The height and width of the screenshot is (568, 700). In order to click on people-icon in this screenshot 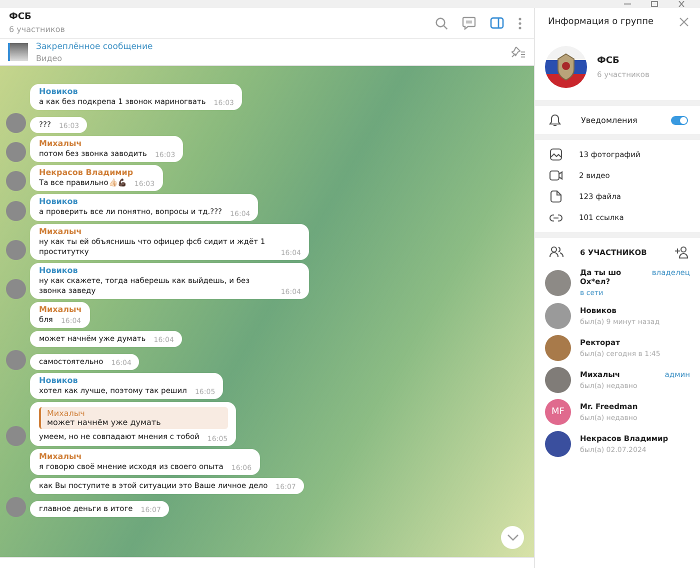, I will do `click(556, 252)`.